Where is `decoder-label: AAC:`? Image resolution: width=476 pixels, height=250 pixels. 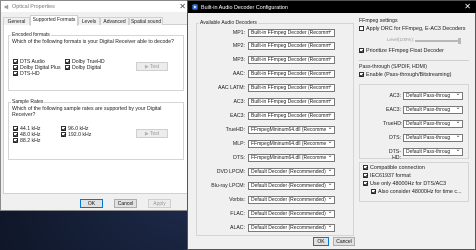 decoder-label: AAC: is located at coordinates (238, 74).